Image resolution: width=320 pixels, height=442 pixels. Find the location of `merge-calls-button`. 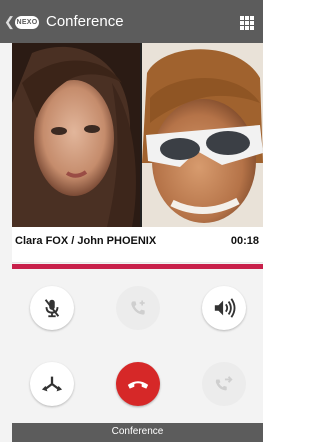

merge-calls-button is located at coordinates (52, 384).